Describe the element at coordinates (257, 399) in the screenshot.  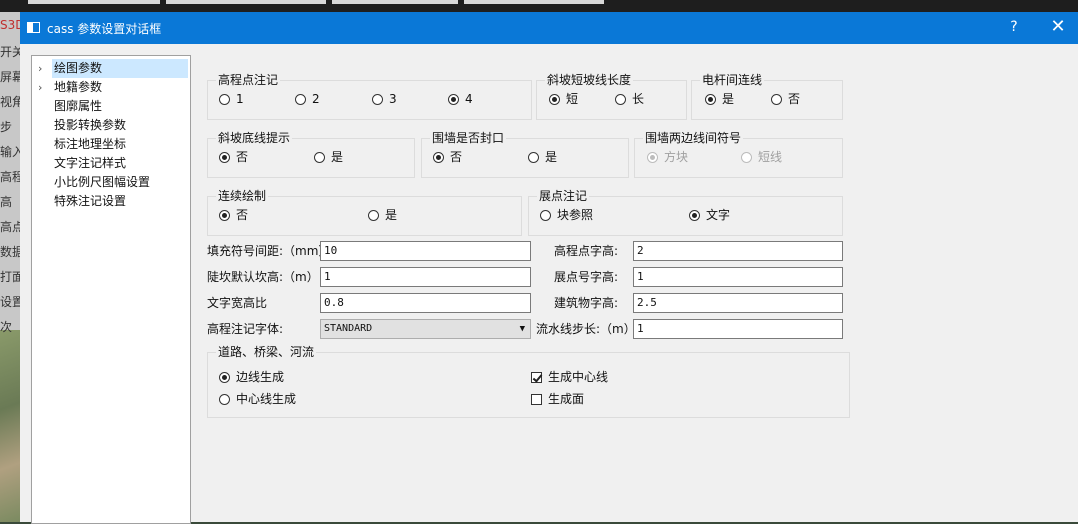
I see `radio-centerline-generate: 中心线生成` at that location.